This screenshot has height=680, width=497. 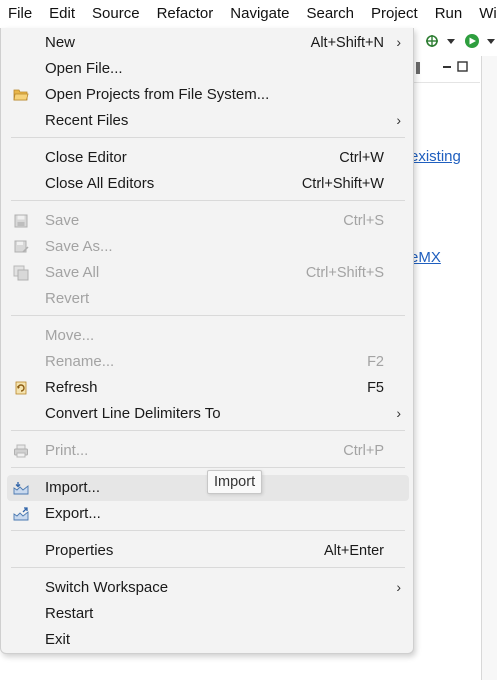 I want to click on shortcut-label: Ctrl+P, so click(x=363, y=451).